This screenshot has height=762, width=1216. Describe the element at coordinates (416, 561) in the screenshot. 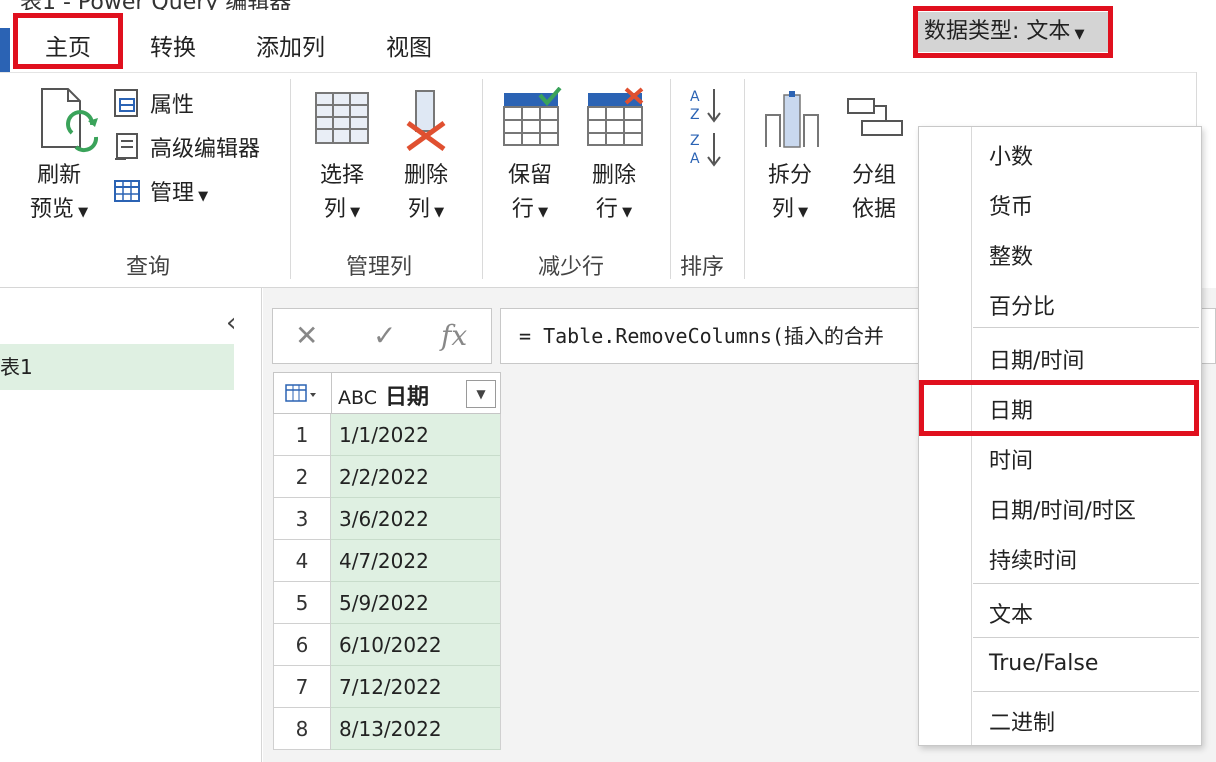

I see `date-cell: 4/7/2022` at that location.